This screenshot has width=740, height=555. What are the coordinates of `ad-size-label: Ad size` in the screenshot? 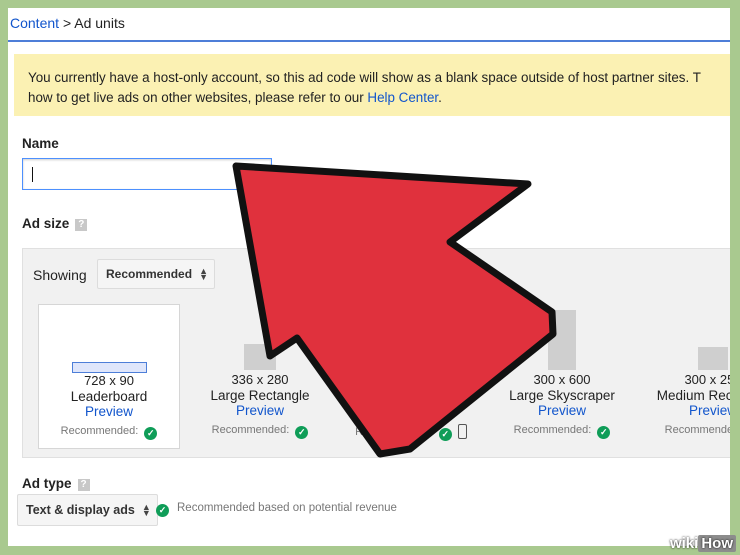 It's located at (46, 223).